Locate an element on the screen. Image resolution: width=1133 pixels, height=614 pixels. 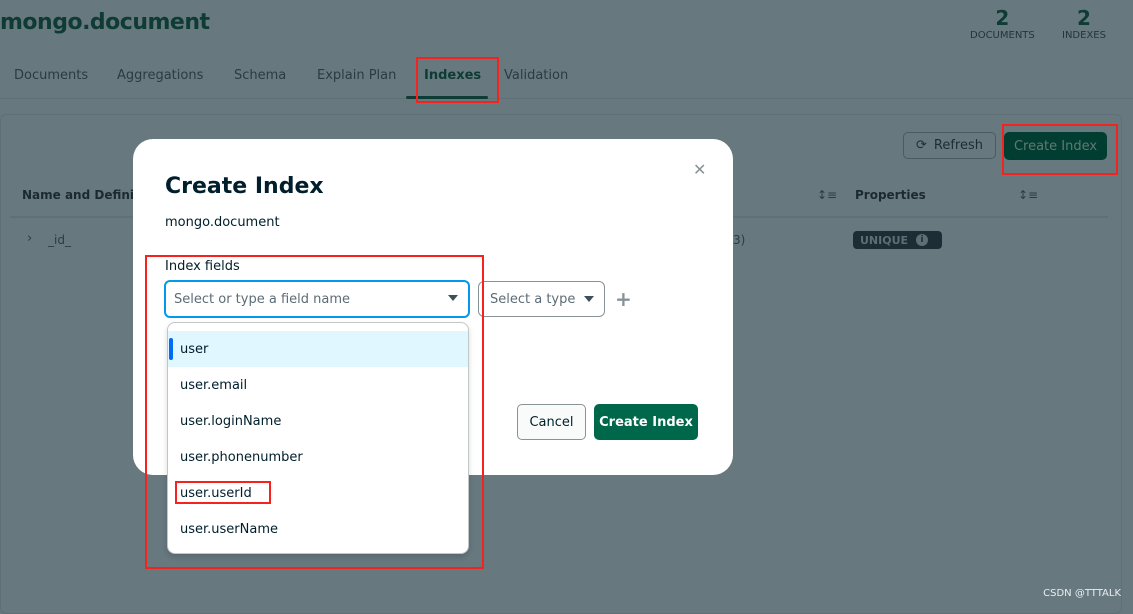
caret-down-icon is located at coordinates (589, 299).